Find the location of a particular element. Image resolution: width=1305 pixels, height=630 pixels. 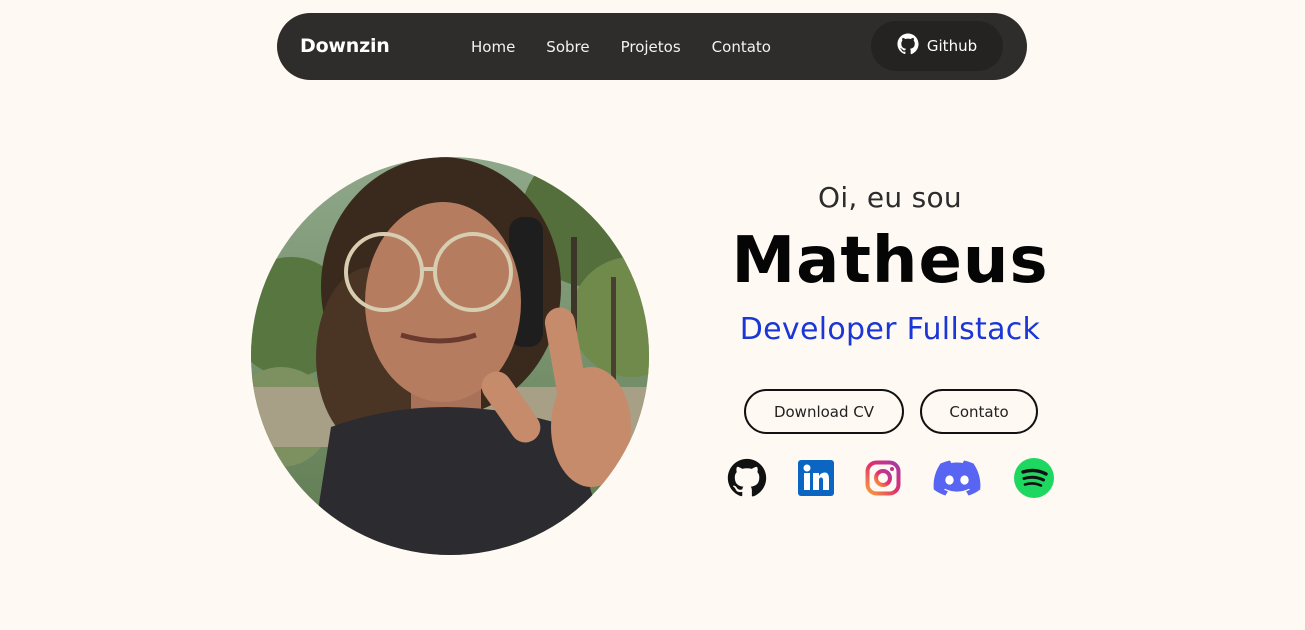

contact-button: Contato is located at coordinates (979, 411).